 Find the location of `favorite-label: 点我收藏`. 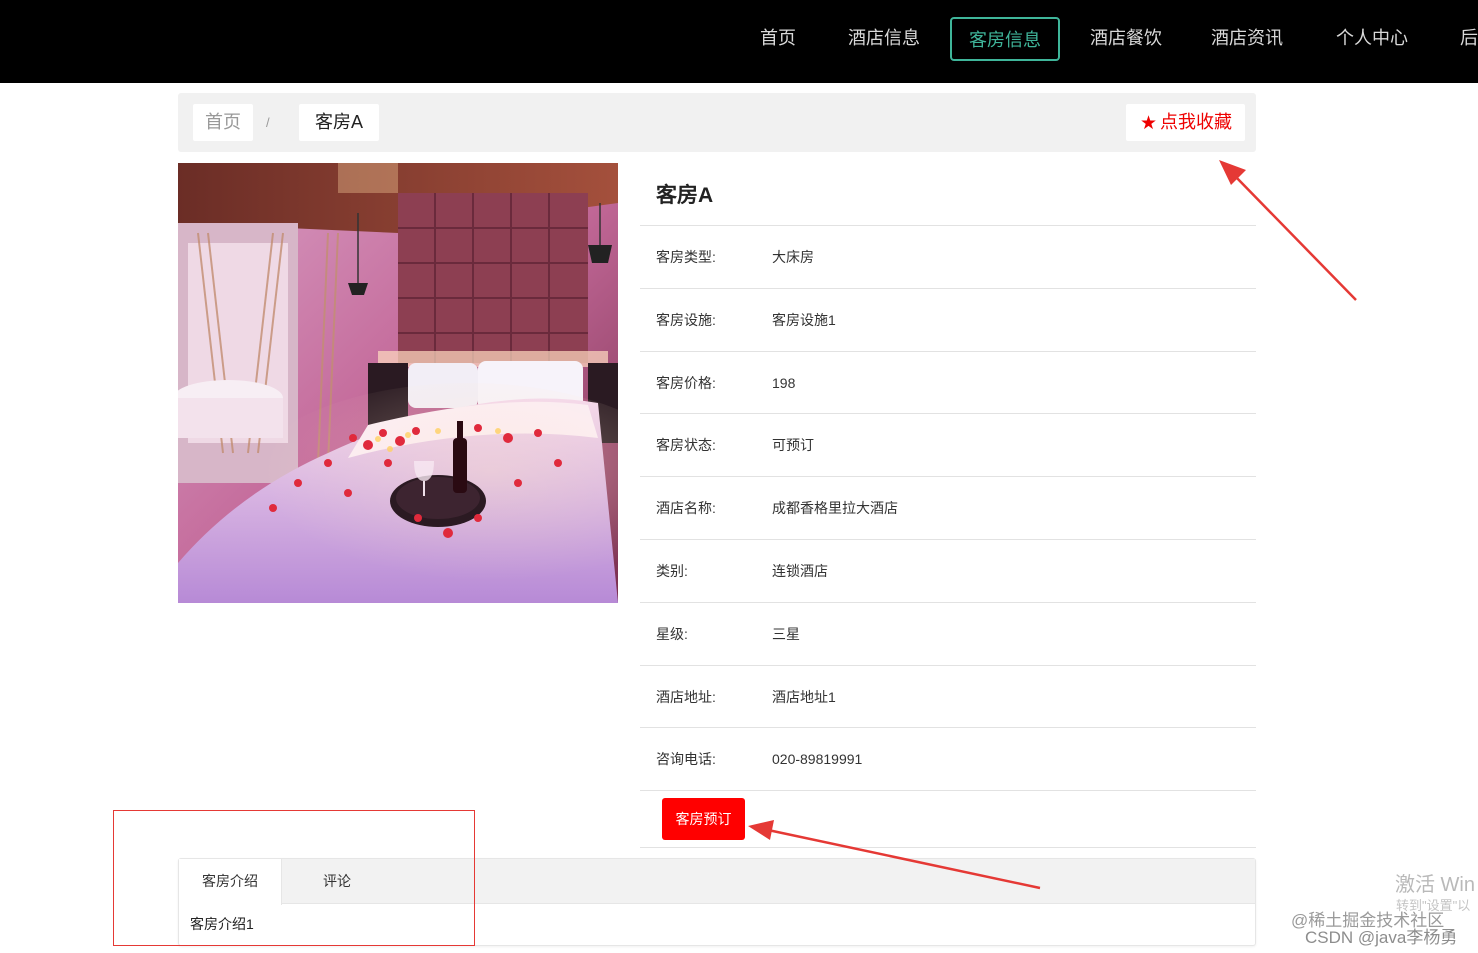

favorite-label: 点我收藏 is located at coordinates (1196, 122).